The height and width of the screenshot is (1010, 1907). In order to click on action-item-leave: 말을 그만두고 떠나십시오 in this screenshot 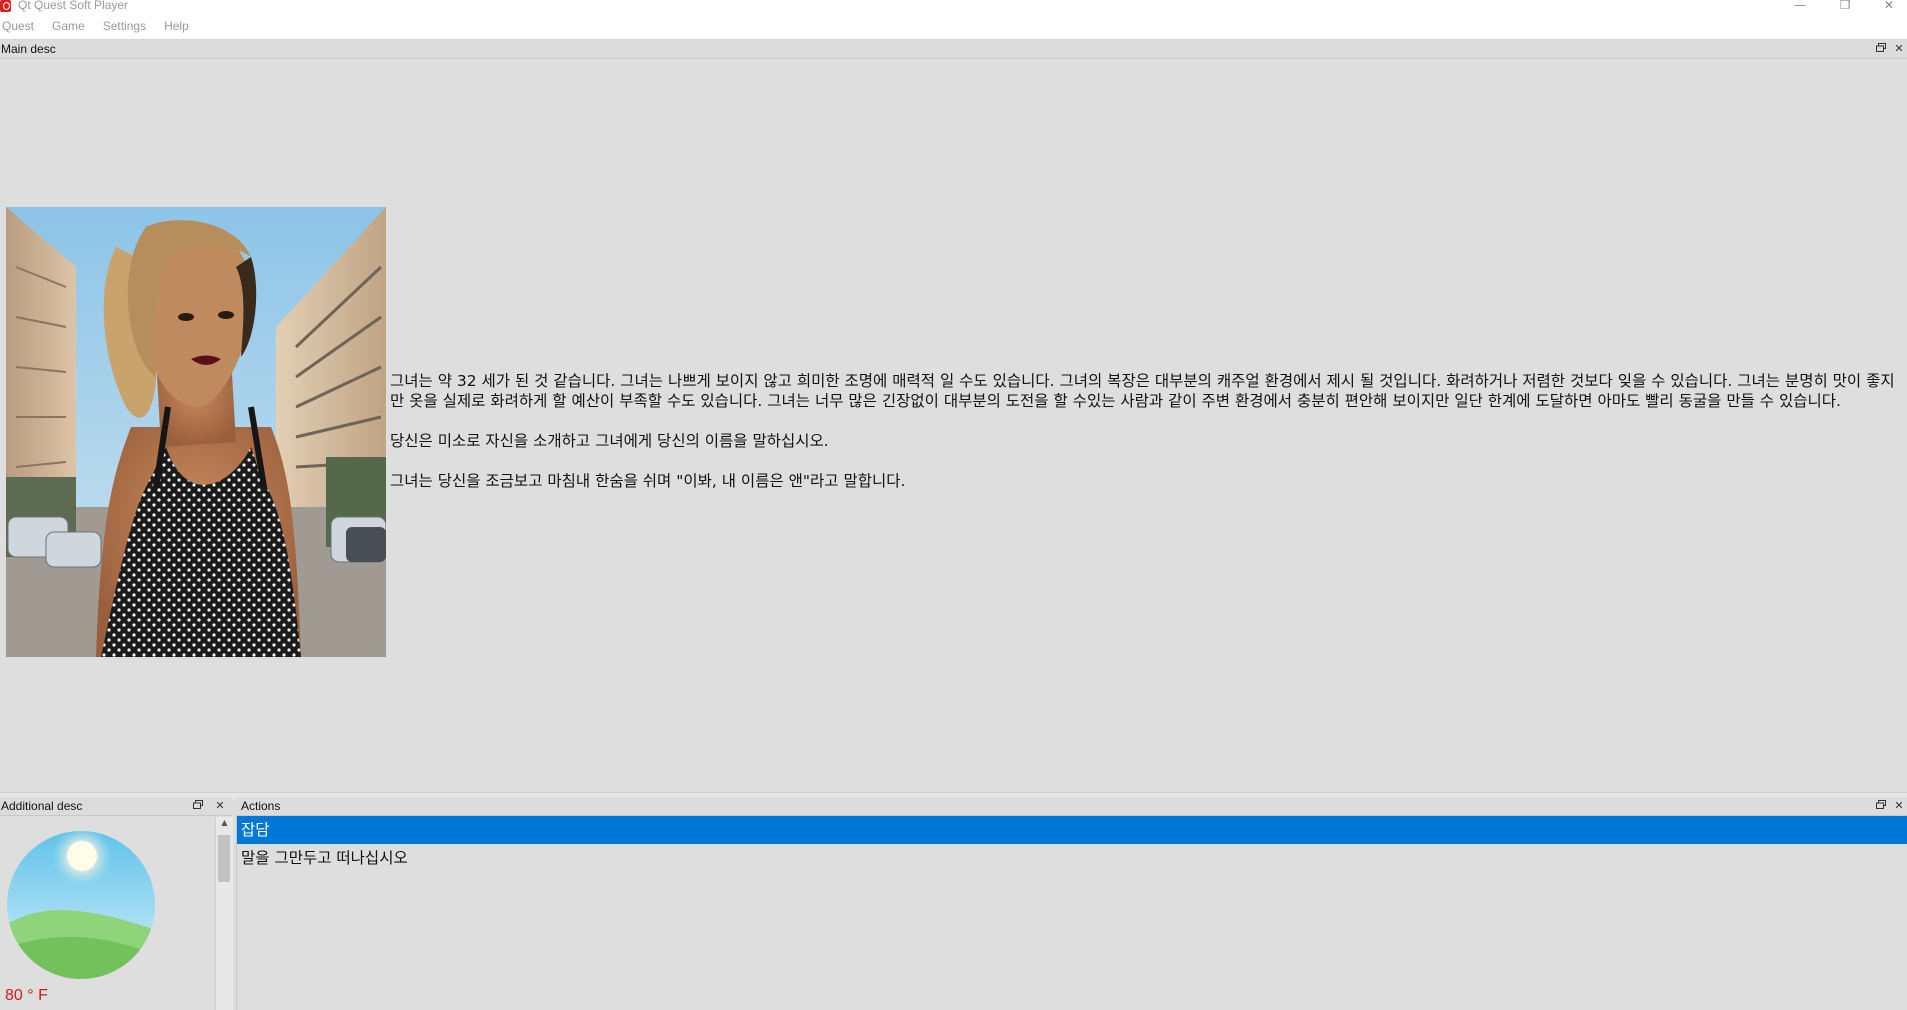, I will do `click(1072, 858)`.